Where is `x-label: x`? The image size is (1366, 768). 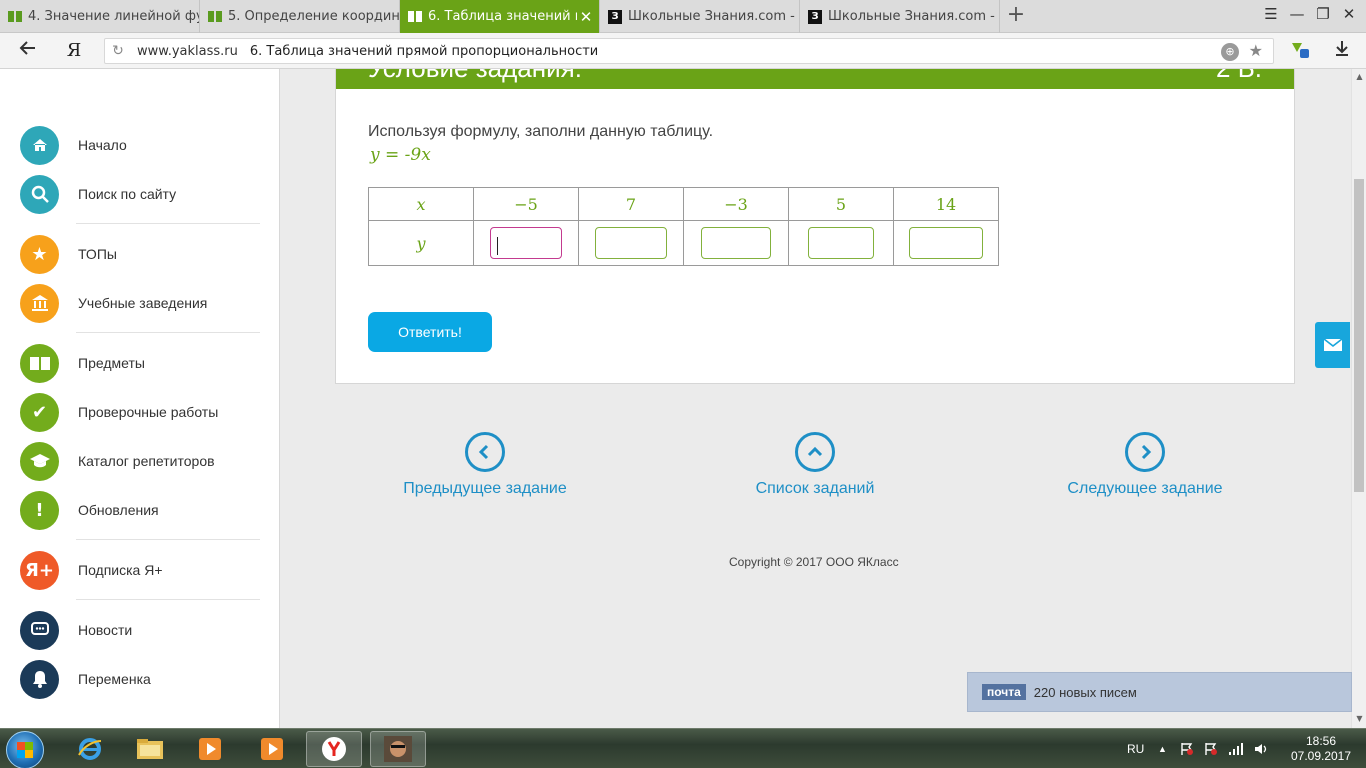
x-label: x is located at coordinates (421, 204).